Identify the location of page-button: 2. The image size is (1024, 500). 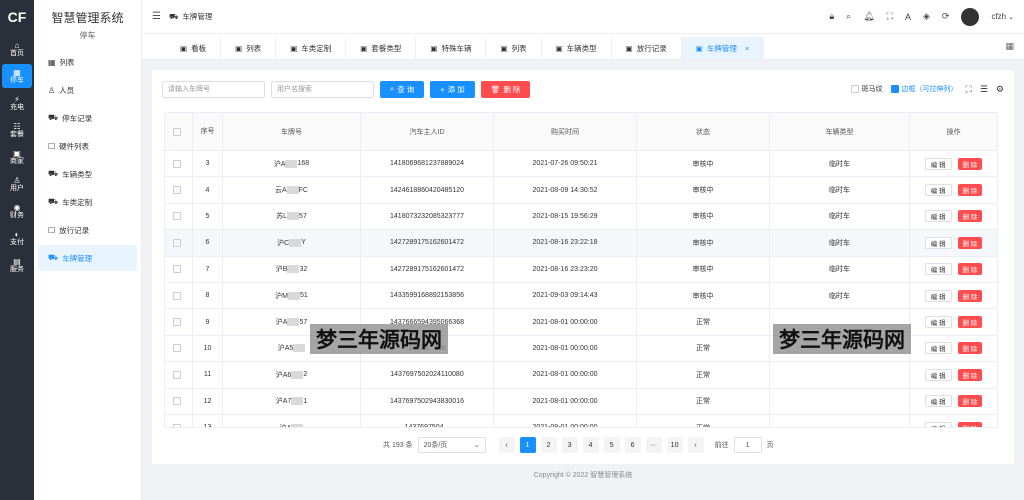
(548, 445).